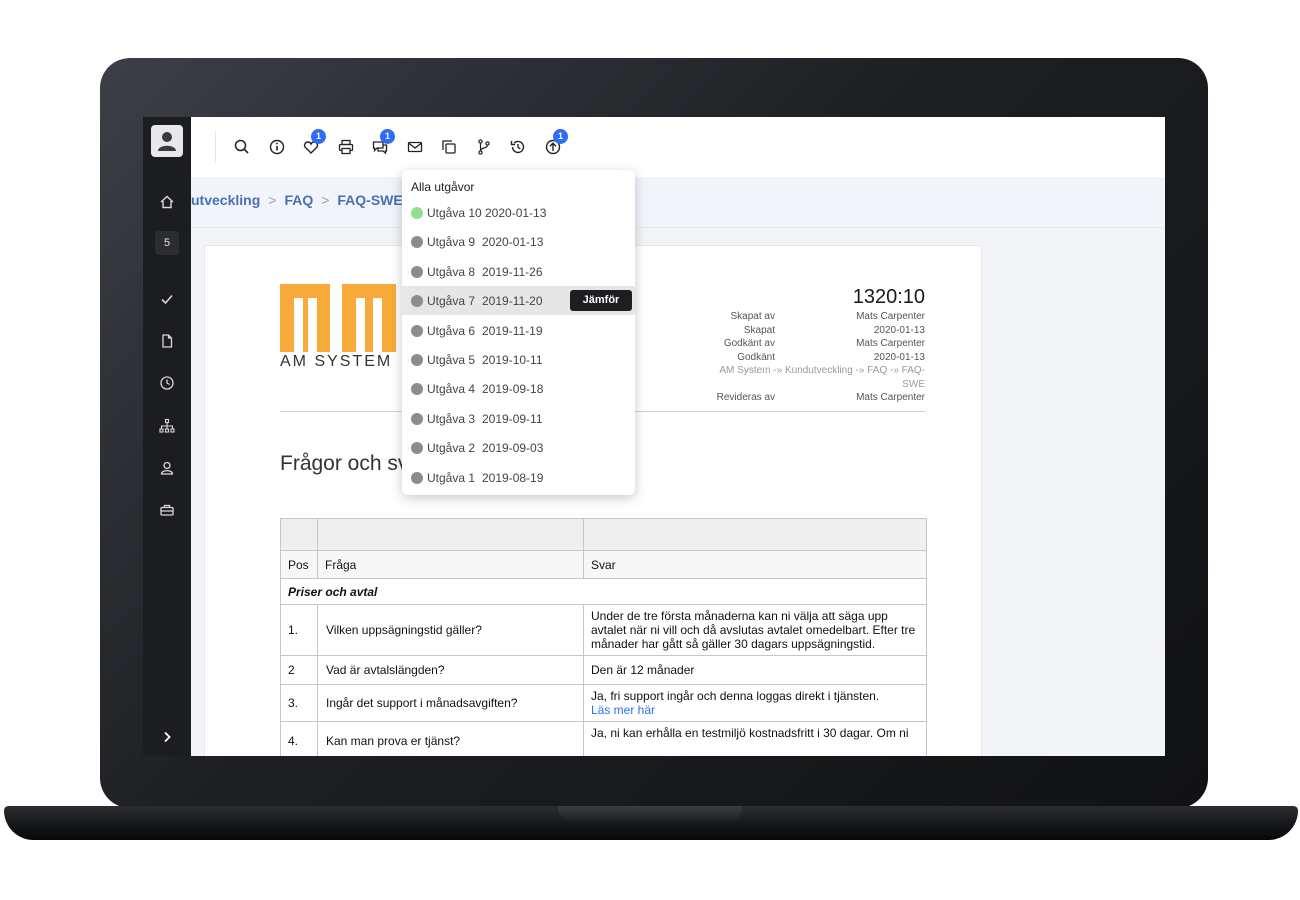 The image size is (1300, 900). What do you see at coordinates (387, 136) in the screenshot?
I see `comments-badge: 1` at bounding box center [387, 136].